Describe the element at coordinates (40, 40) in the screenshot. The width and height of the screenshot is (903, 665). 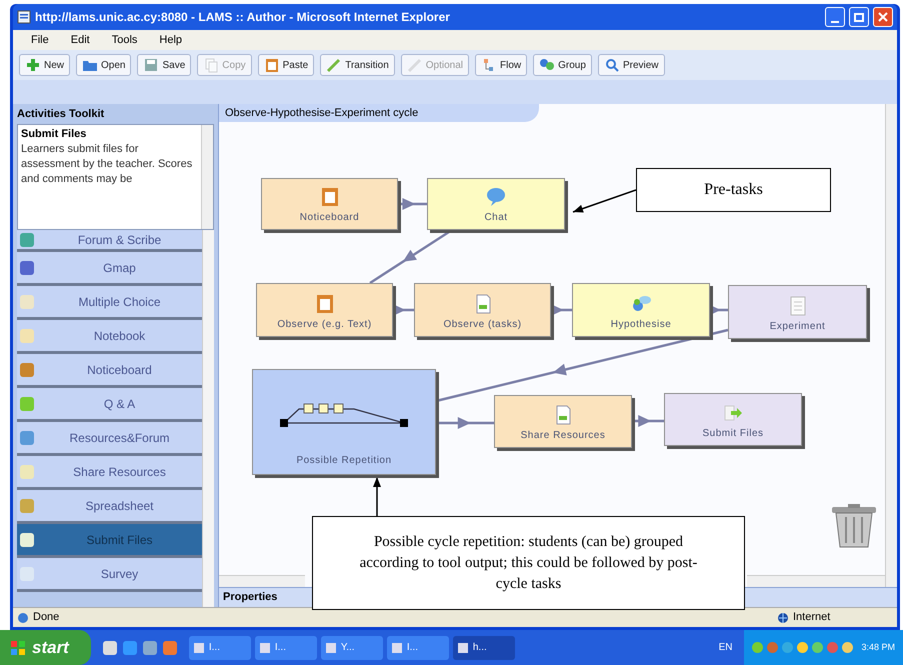
I see `menu-item: File` at that location.